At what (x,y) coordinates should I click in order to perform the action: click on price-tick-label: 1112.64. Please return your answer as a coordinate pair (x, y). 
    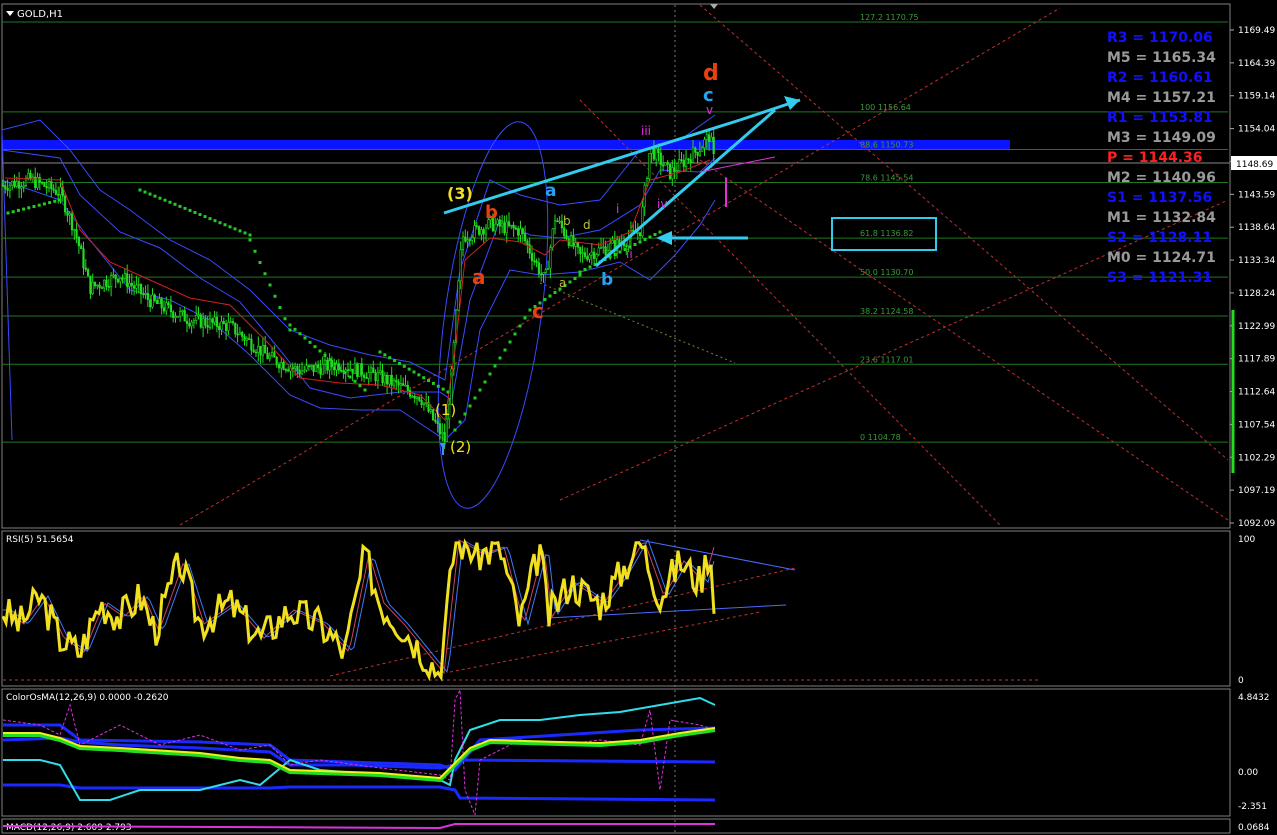
    Looking at the image, I should click on (1256, 393).